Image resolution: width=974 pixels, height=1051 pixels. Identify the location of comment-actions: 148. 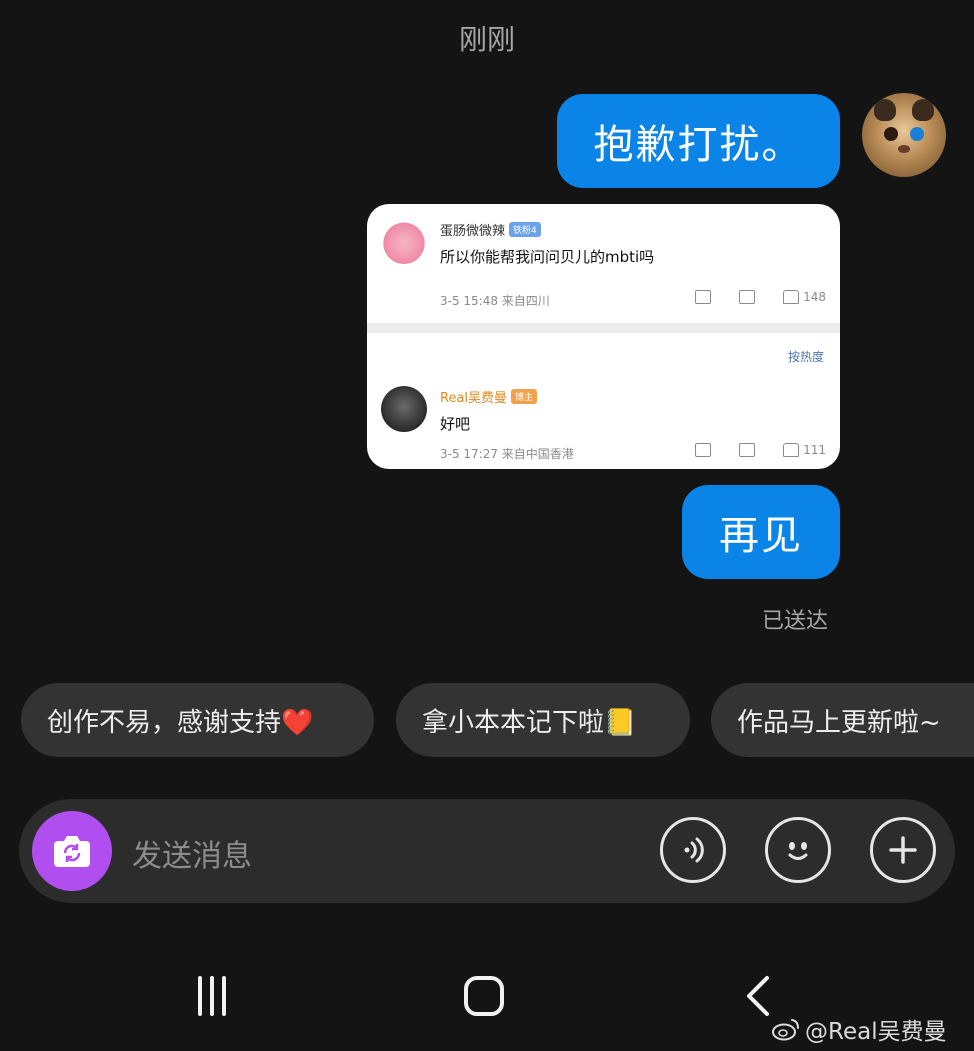
(760, 297).